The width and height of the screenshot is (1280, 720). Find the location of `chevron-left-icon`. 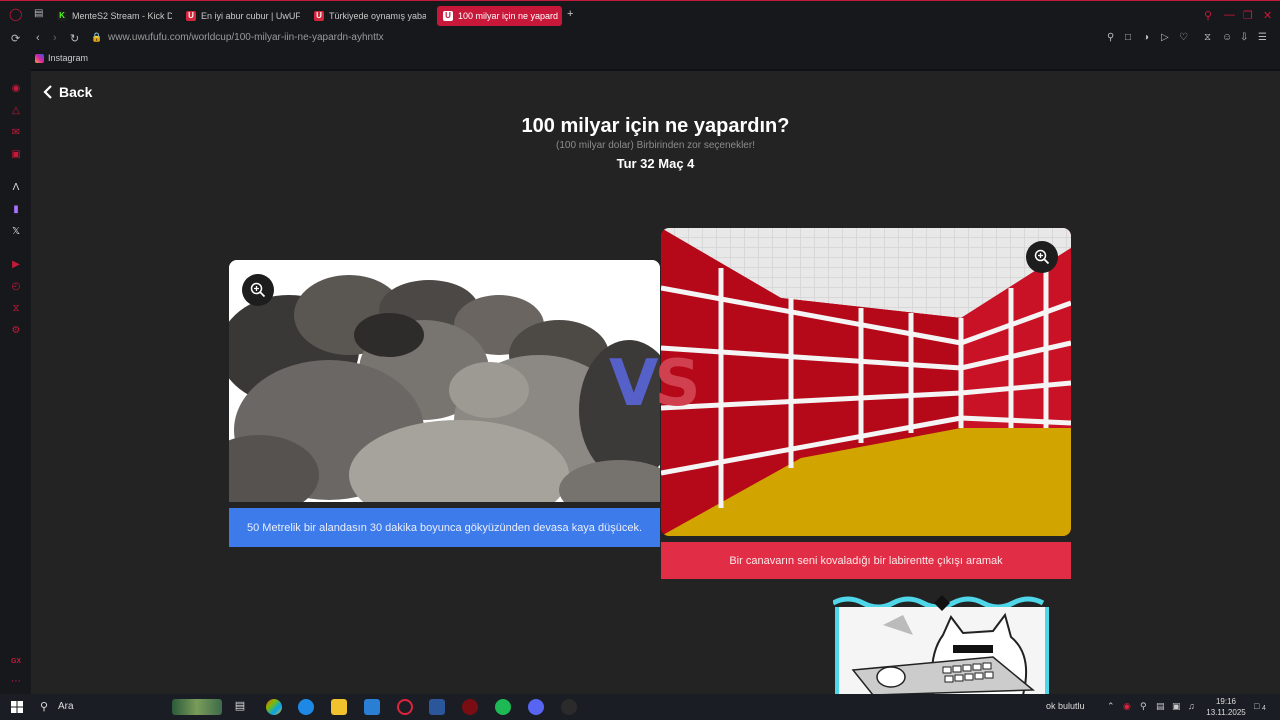

chevron-left-icon is located at coordinates (47, 92).